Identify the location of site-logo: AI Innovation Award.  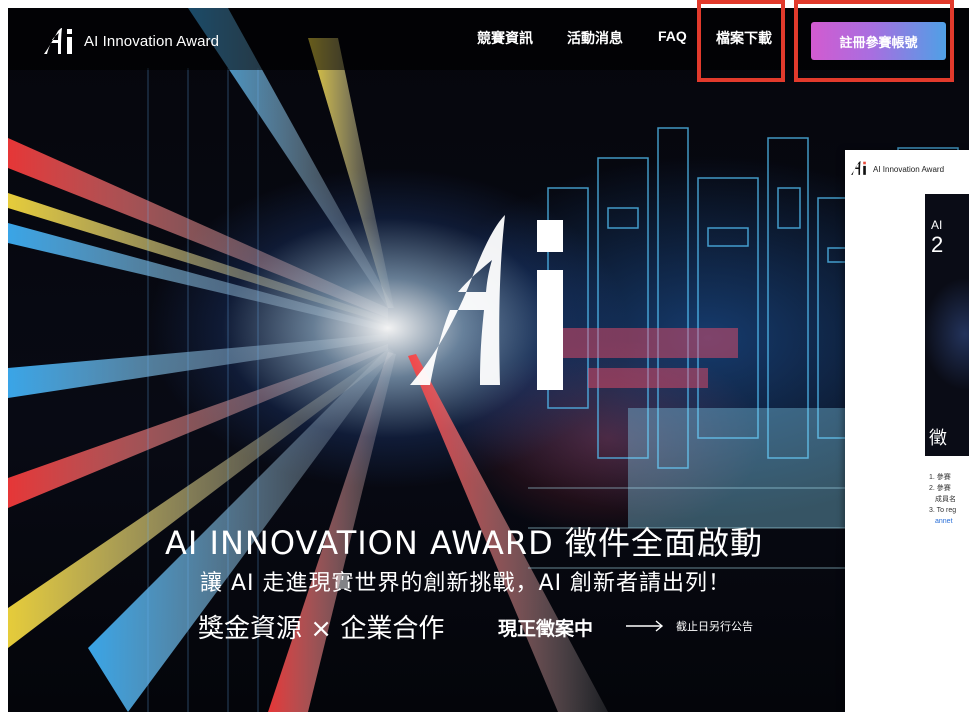
(129, 41).